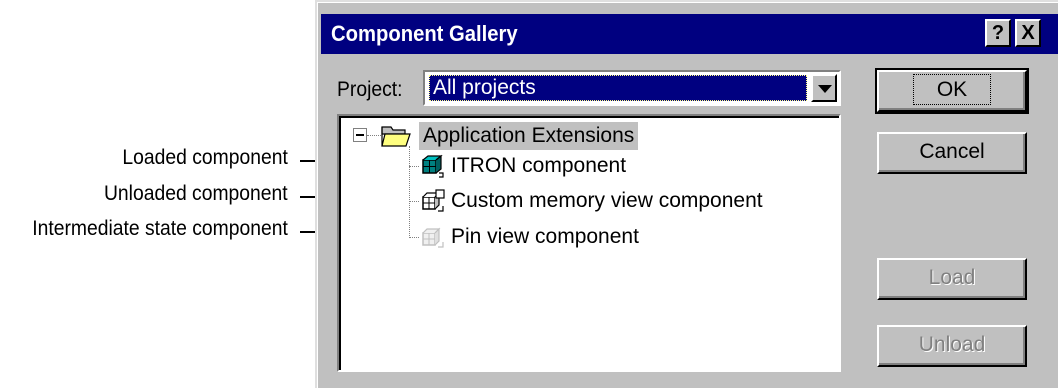 This screenshot has width=1058, height=388. I want to click on tree-item-custom-memory-view-component: Custom memory view component, so click(607, 201).